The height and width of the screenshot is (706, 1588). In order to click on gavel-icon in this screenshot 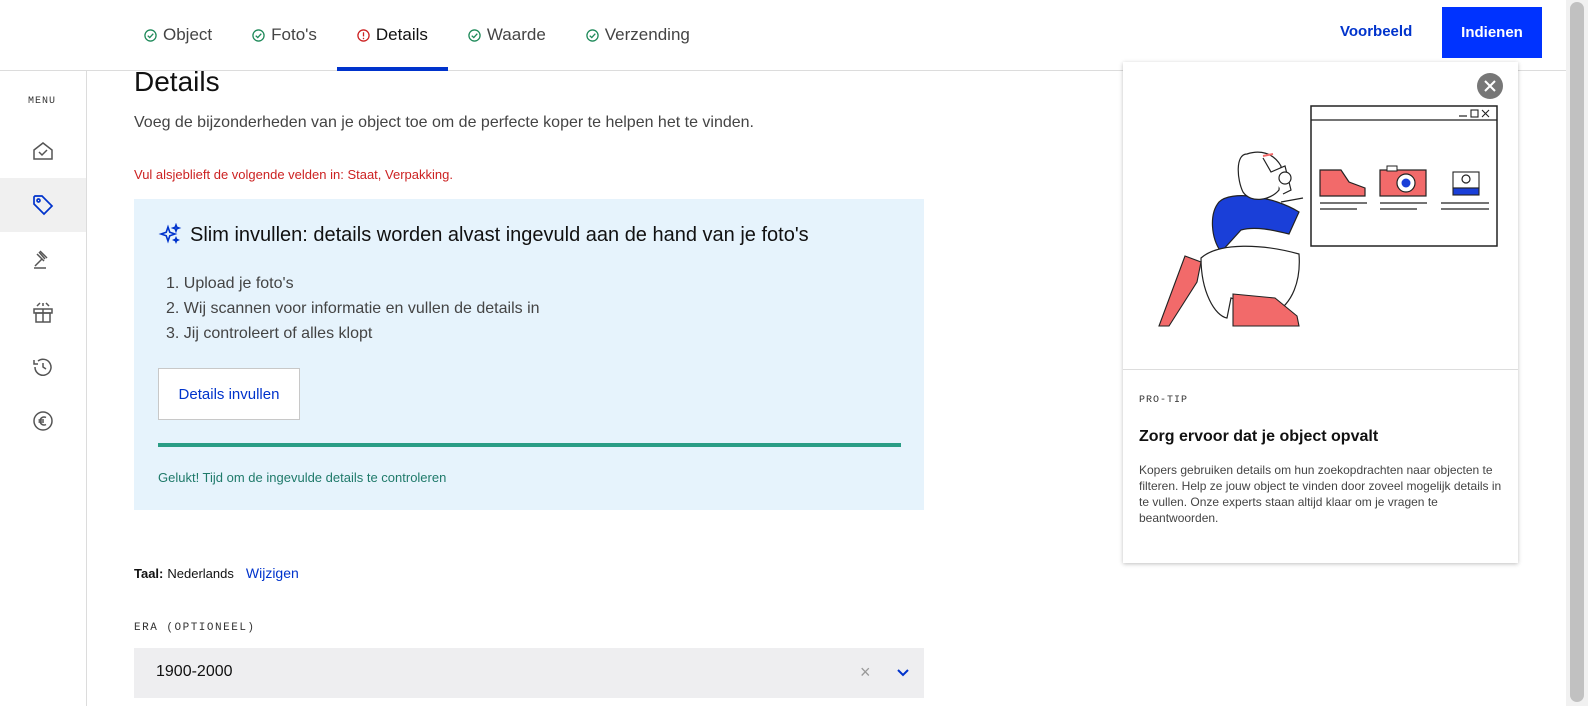, I will do `click(41, 259)`.